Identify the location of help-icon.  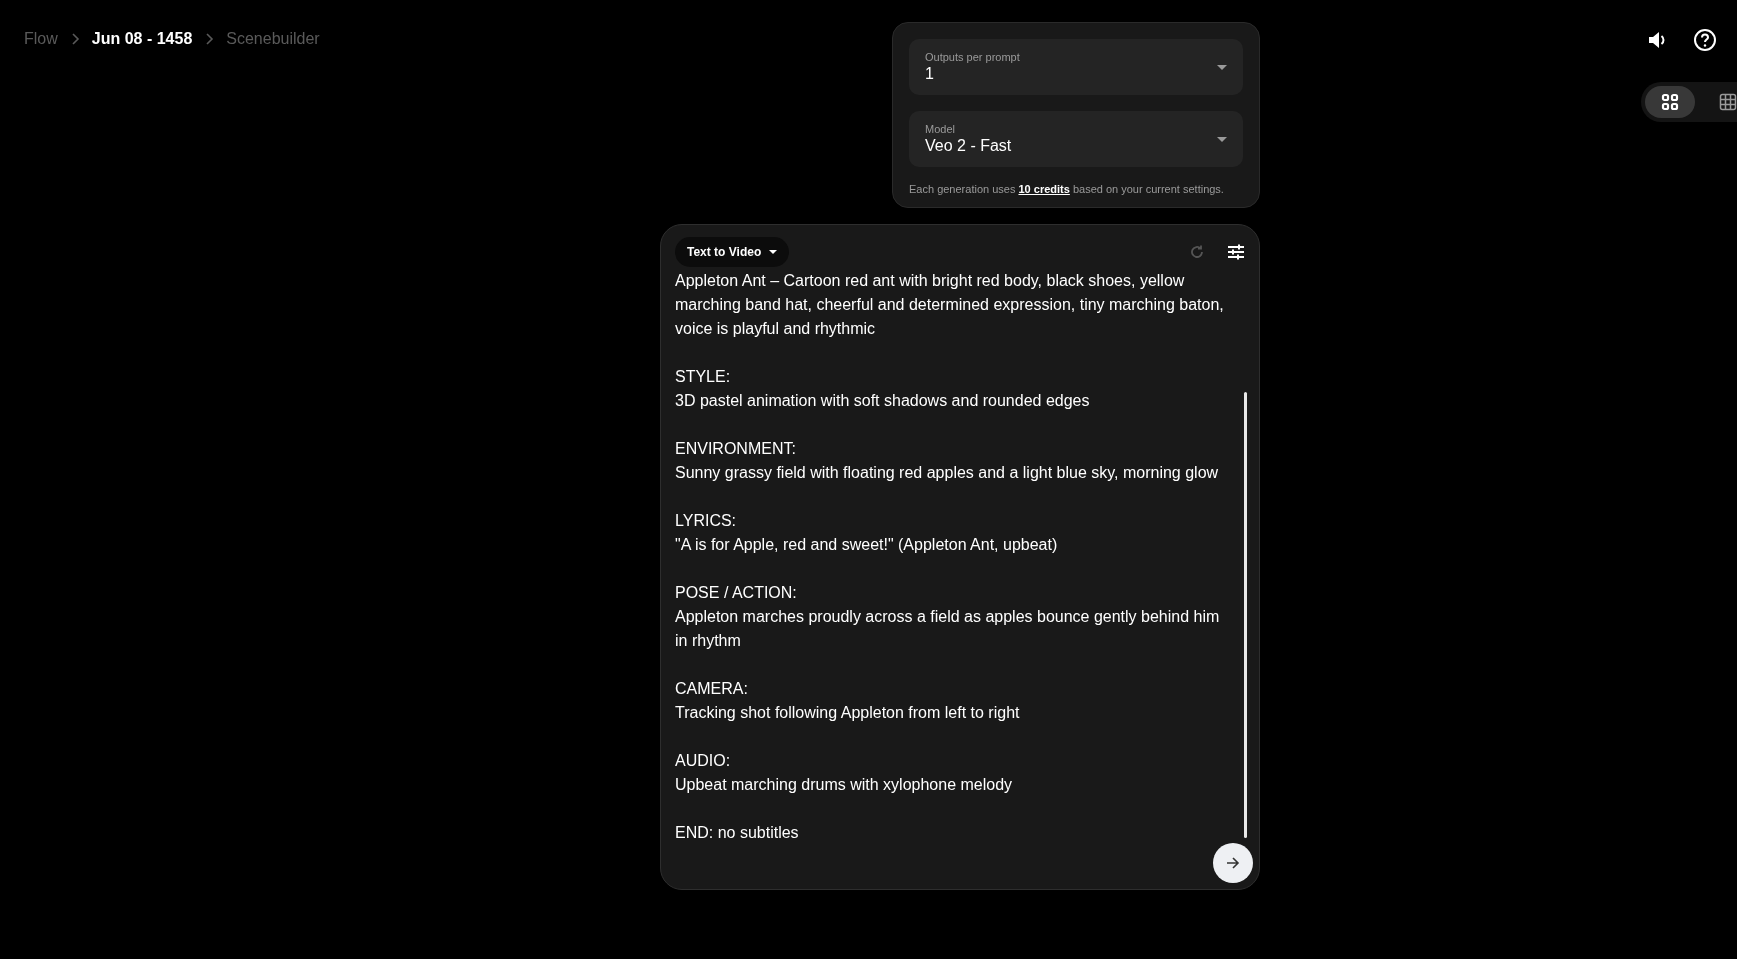
(1705, 40).